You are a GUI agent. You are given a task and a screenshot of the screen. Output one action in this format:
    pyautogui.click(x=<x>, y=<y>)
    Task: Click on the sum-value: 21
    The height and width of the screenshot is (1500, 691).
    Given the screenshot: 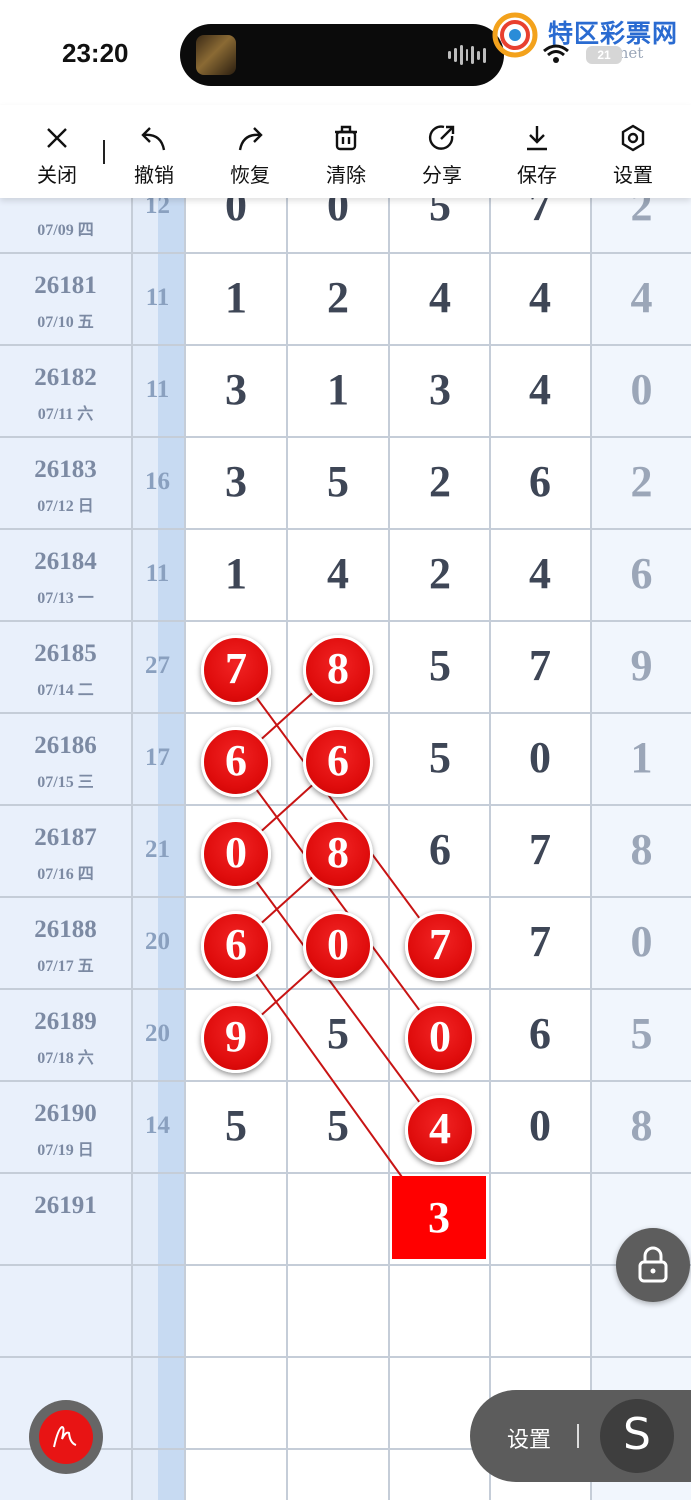 What is the action you would take?
    pyautogui.click(x=157, y=849)
    